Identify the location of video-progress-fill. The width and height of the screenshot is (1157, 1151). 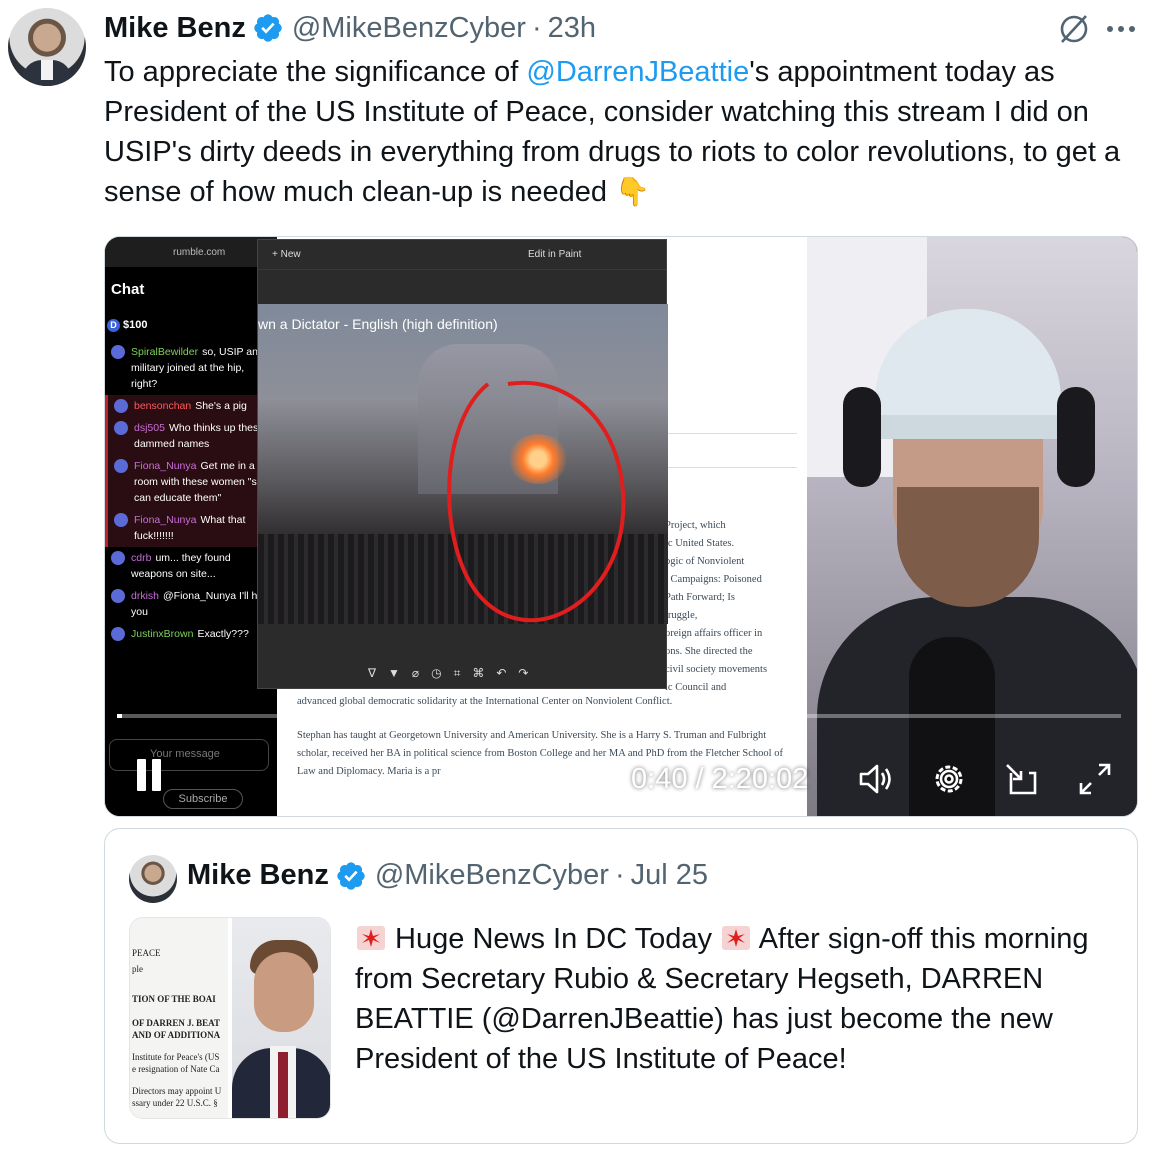
(120, 716).